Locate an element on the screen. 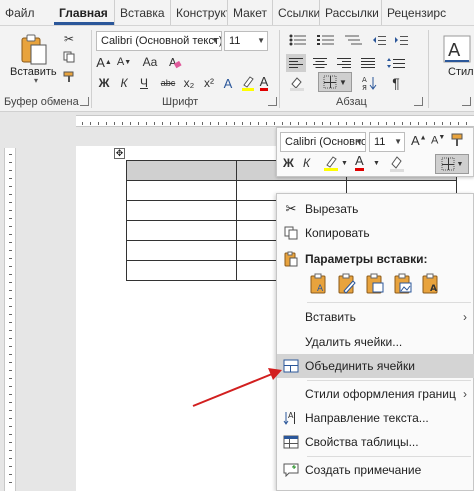 This screenshot has width=474, height=491. grow-font-button: A ▲ is located at coordinates (104, 62).